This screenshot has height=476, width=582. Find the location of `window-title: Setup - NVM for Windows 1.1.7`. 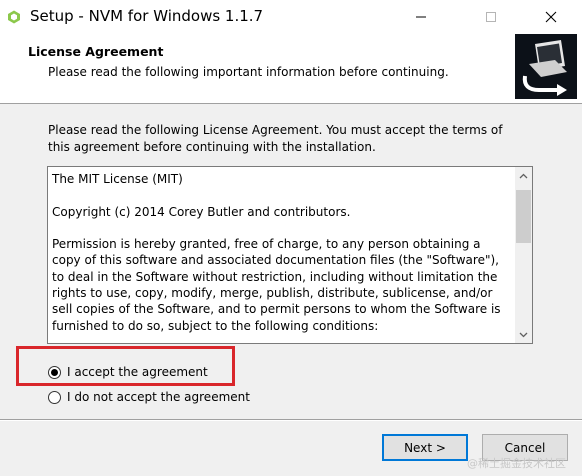

window-title: Setup - NVM for Windows 1.1.7 is located at coordinates (147, 16).